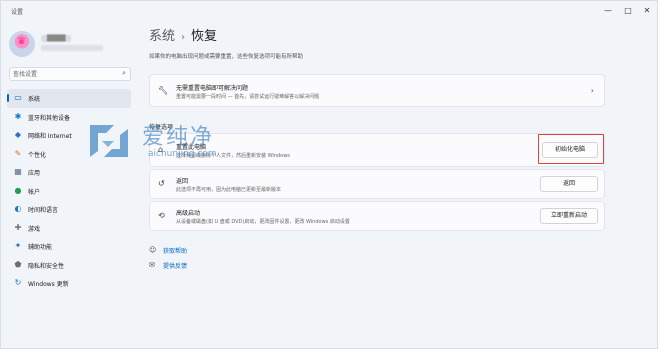  Describe the element at coordinates (233, 156) in the screenshot. I see `reset-pc-subtitle: 选择保留或删除个人文件，然后重新安装 Windows` at that location.